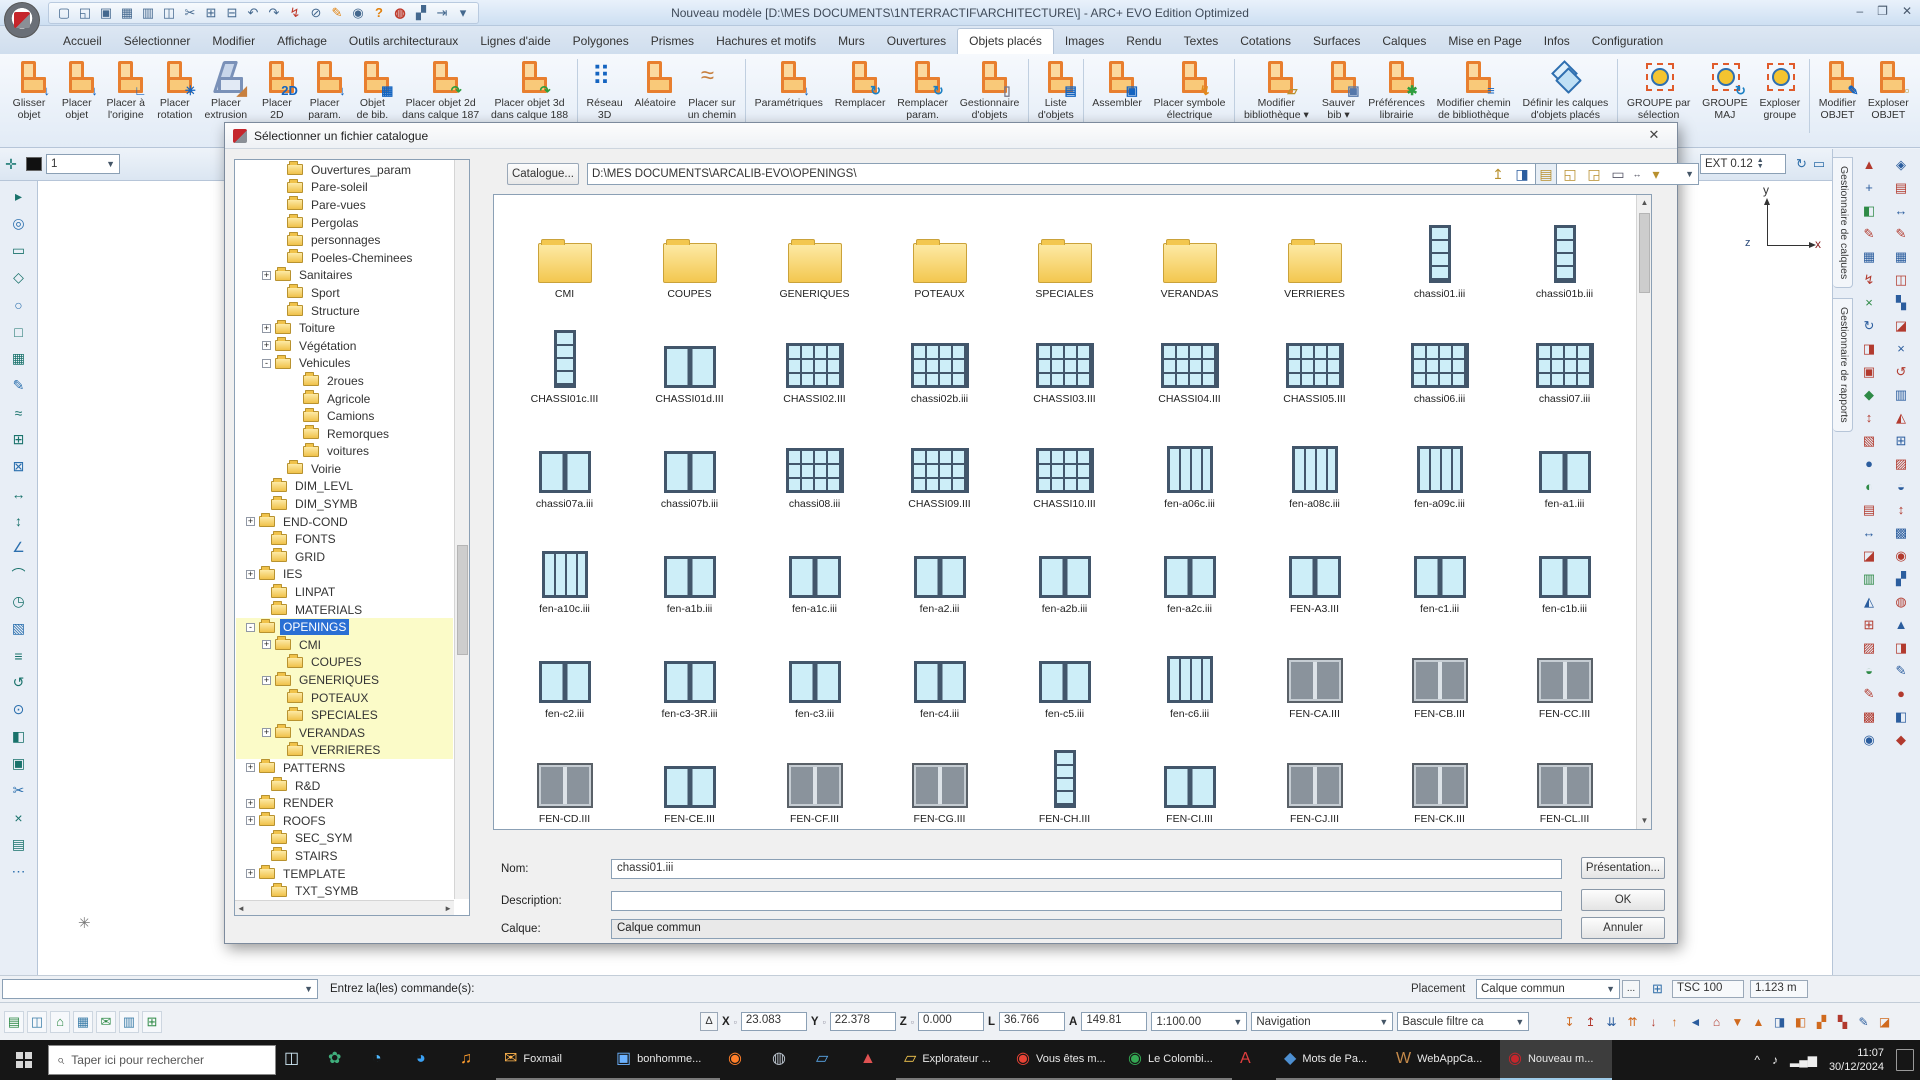 This screenshot has height=1080, width=1920. I want to click on tree-node: R&D, so click(344, 786).